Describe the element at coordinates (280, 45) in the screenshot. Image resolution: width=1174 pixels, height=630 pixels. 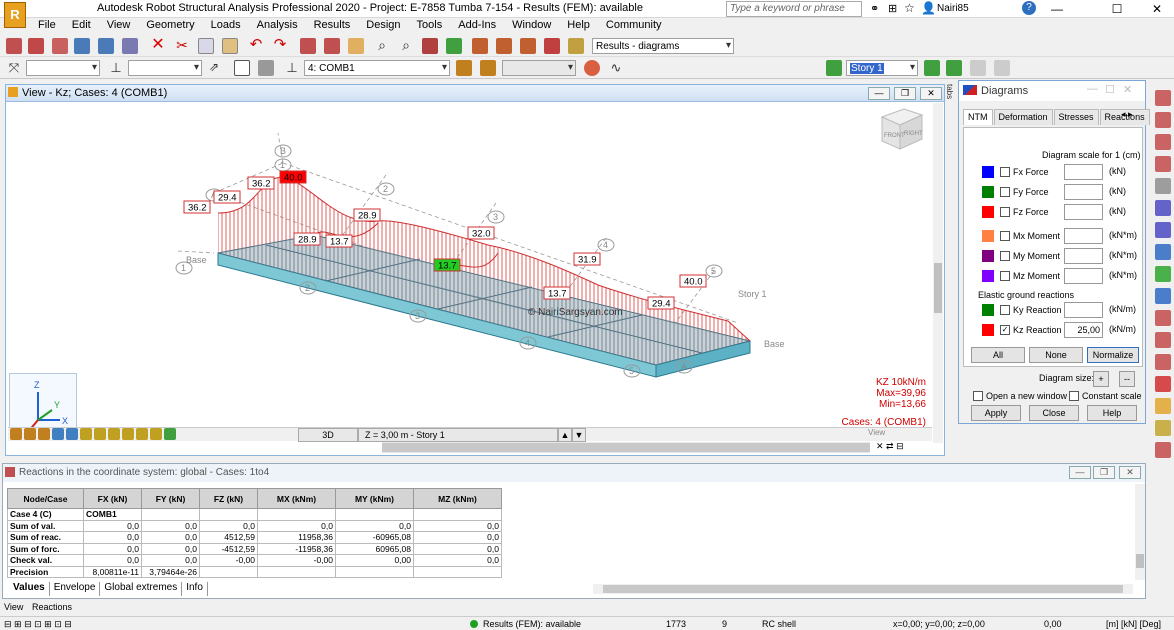
I see `redo-icon: ↷` at that location.